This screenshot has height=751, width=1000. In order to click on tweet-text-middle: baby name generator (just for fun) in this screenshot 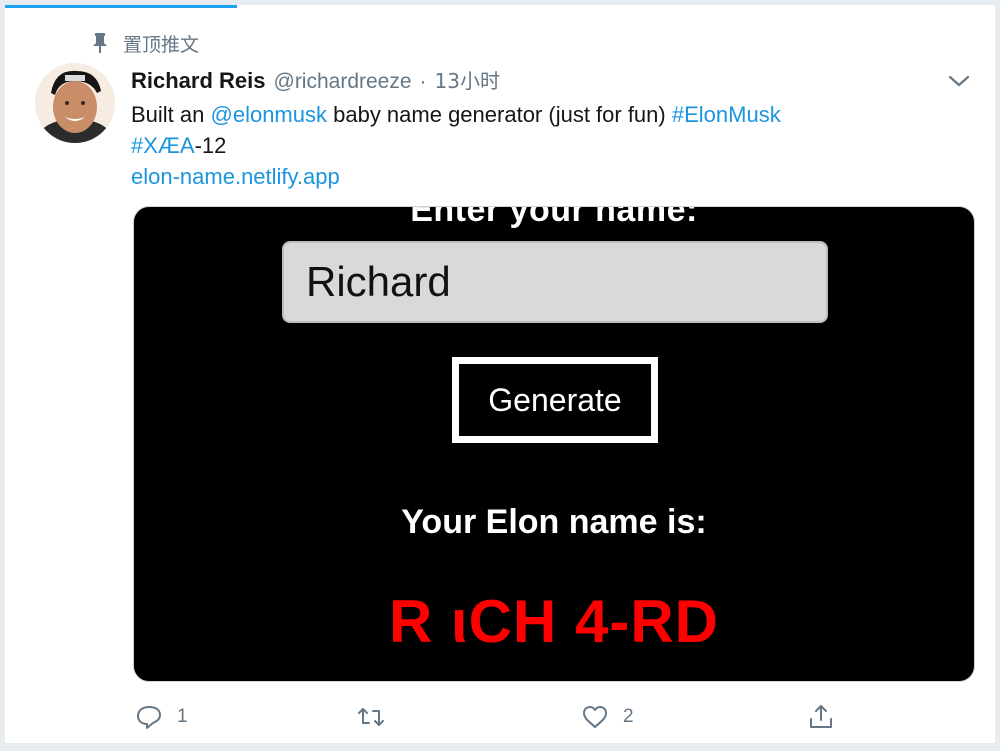, I will do `click(499, 114)`.